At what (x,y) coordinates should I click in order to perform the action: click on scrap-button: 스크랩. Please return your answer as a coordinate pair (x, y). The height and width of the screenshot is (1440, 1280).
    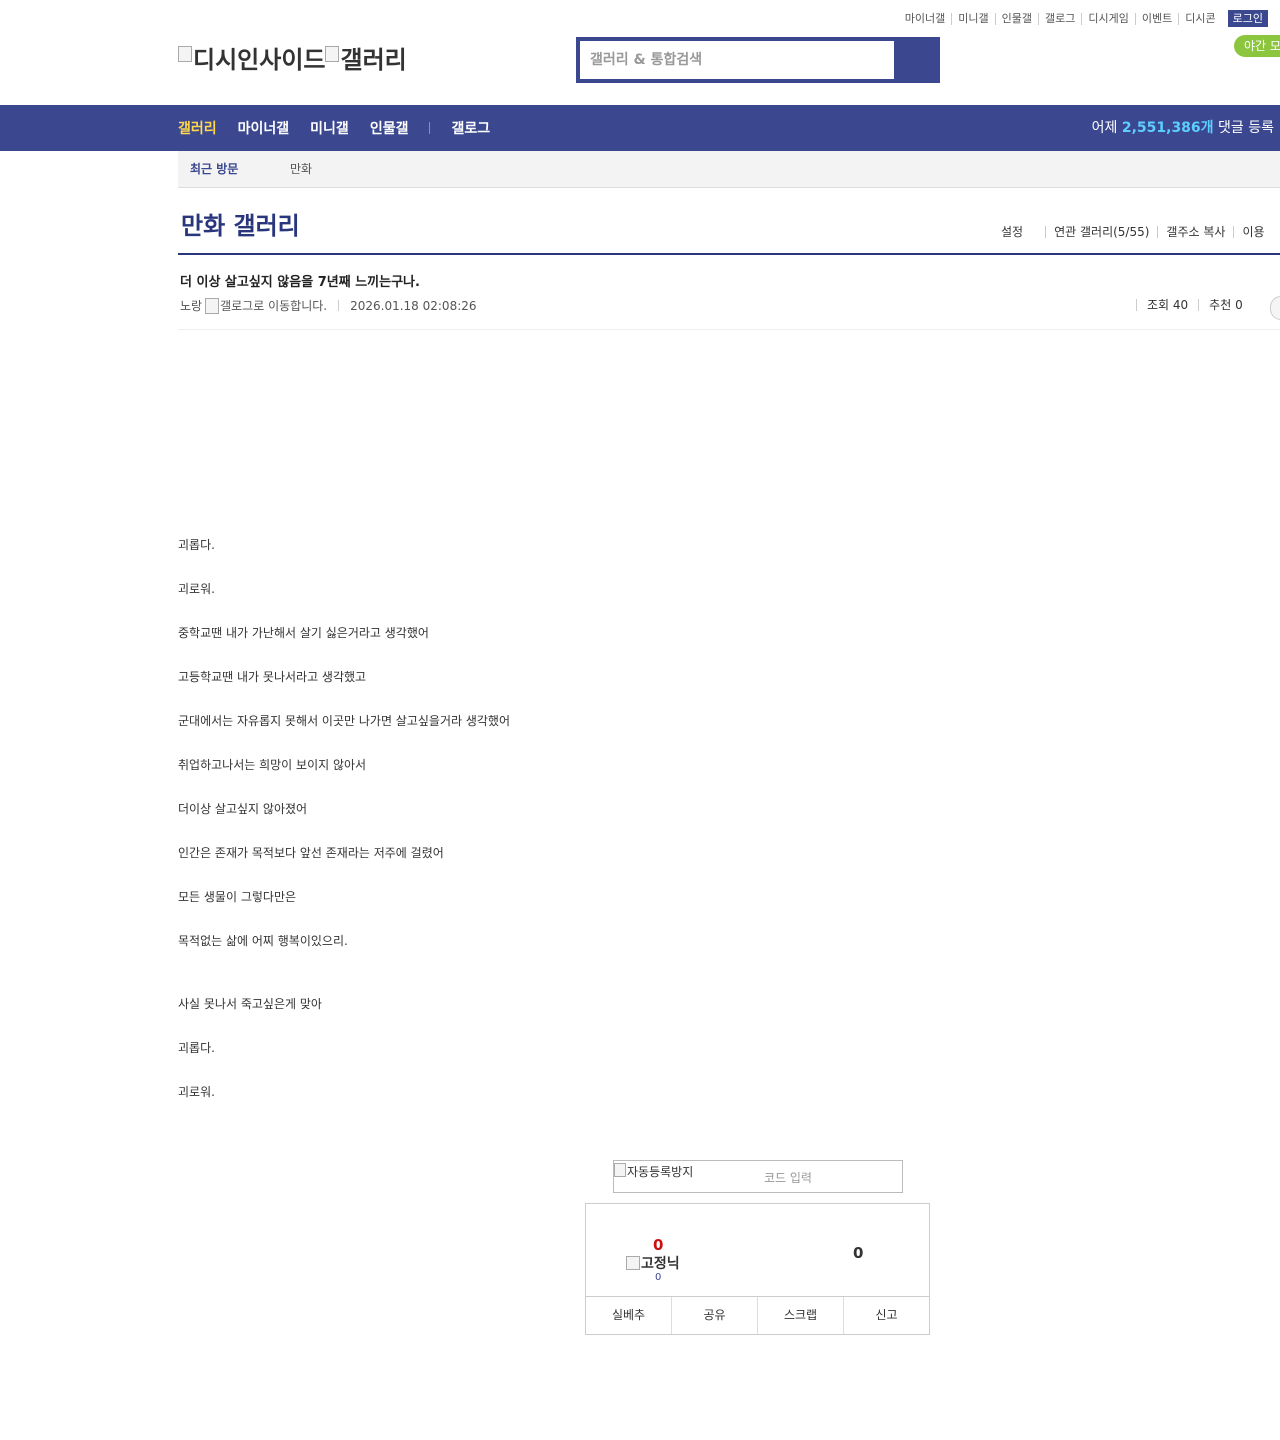
    Looking at the image, I should click on (800, 1315).